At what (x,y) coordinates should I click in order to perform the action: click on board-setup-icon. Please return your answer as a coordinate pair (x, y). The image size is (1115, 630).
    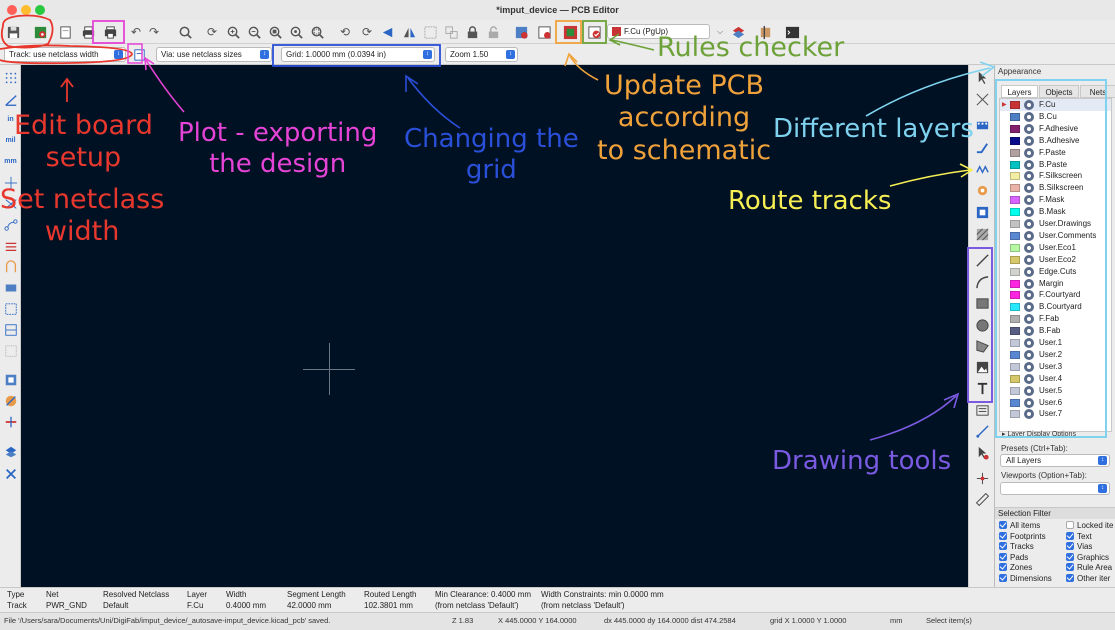
    Looking at the image, I should click on (40, 32).